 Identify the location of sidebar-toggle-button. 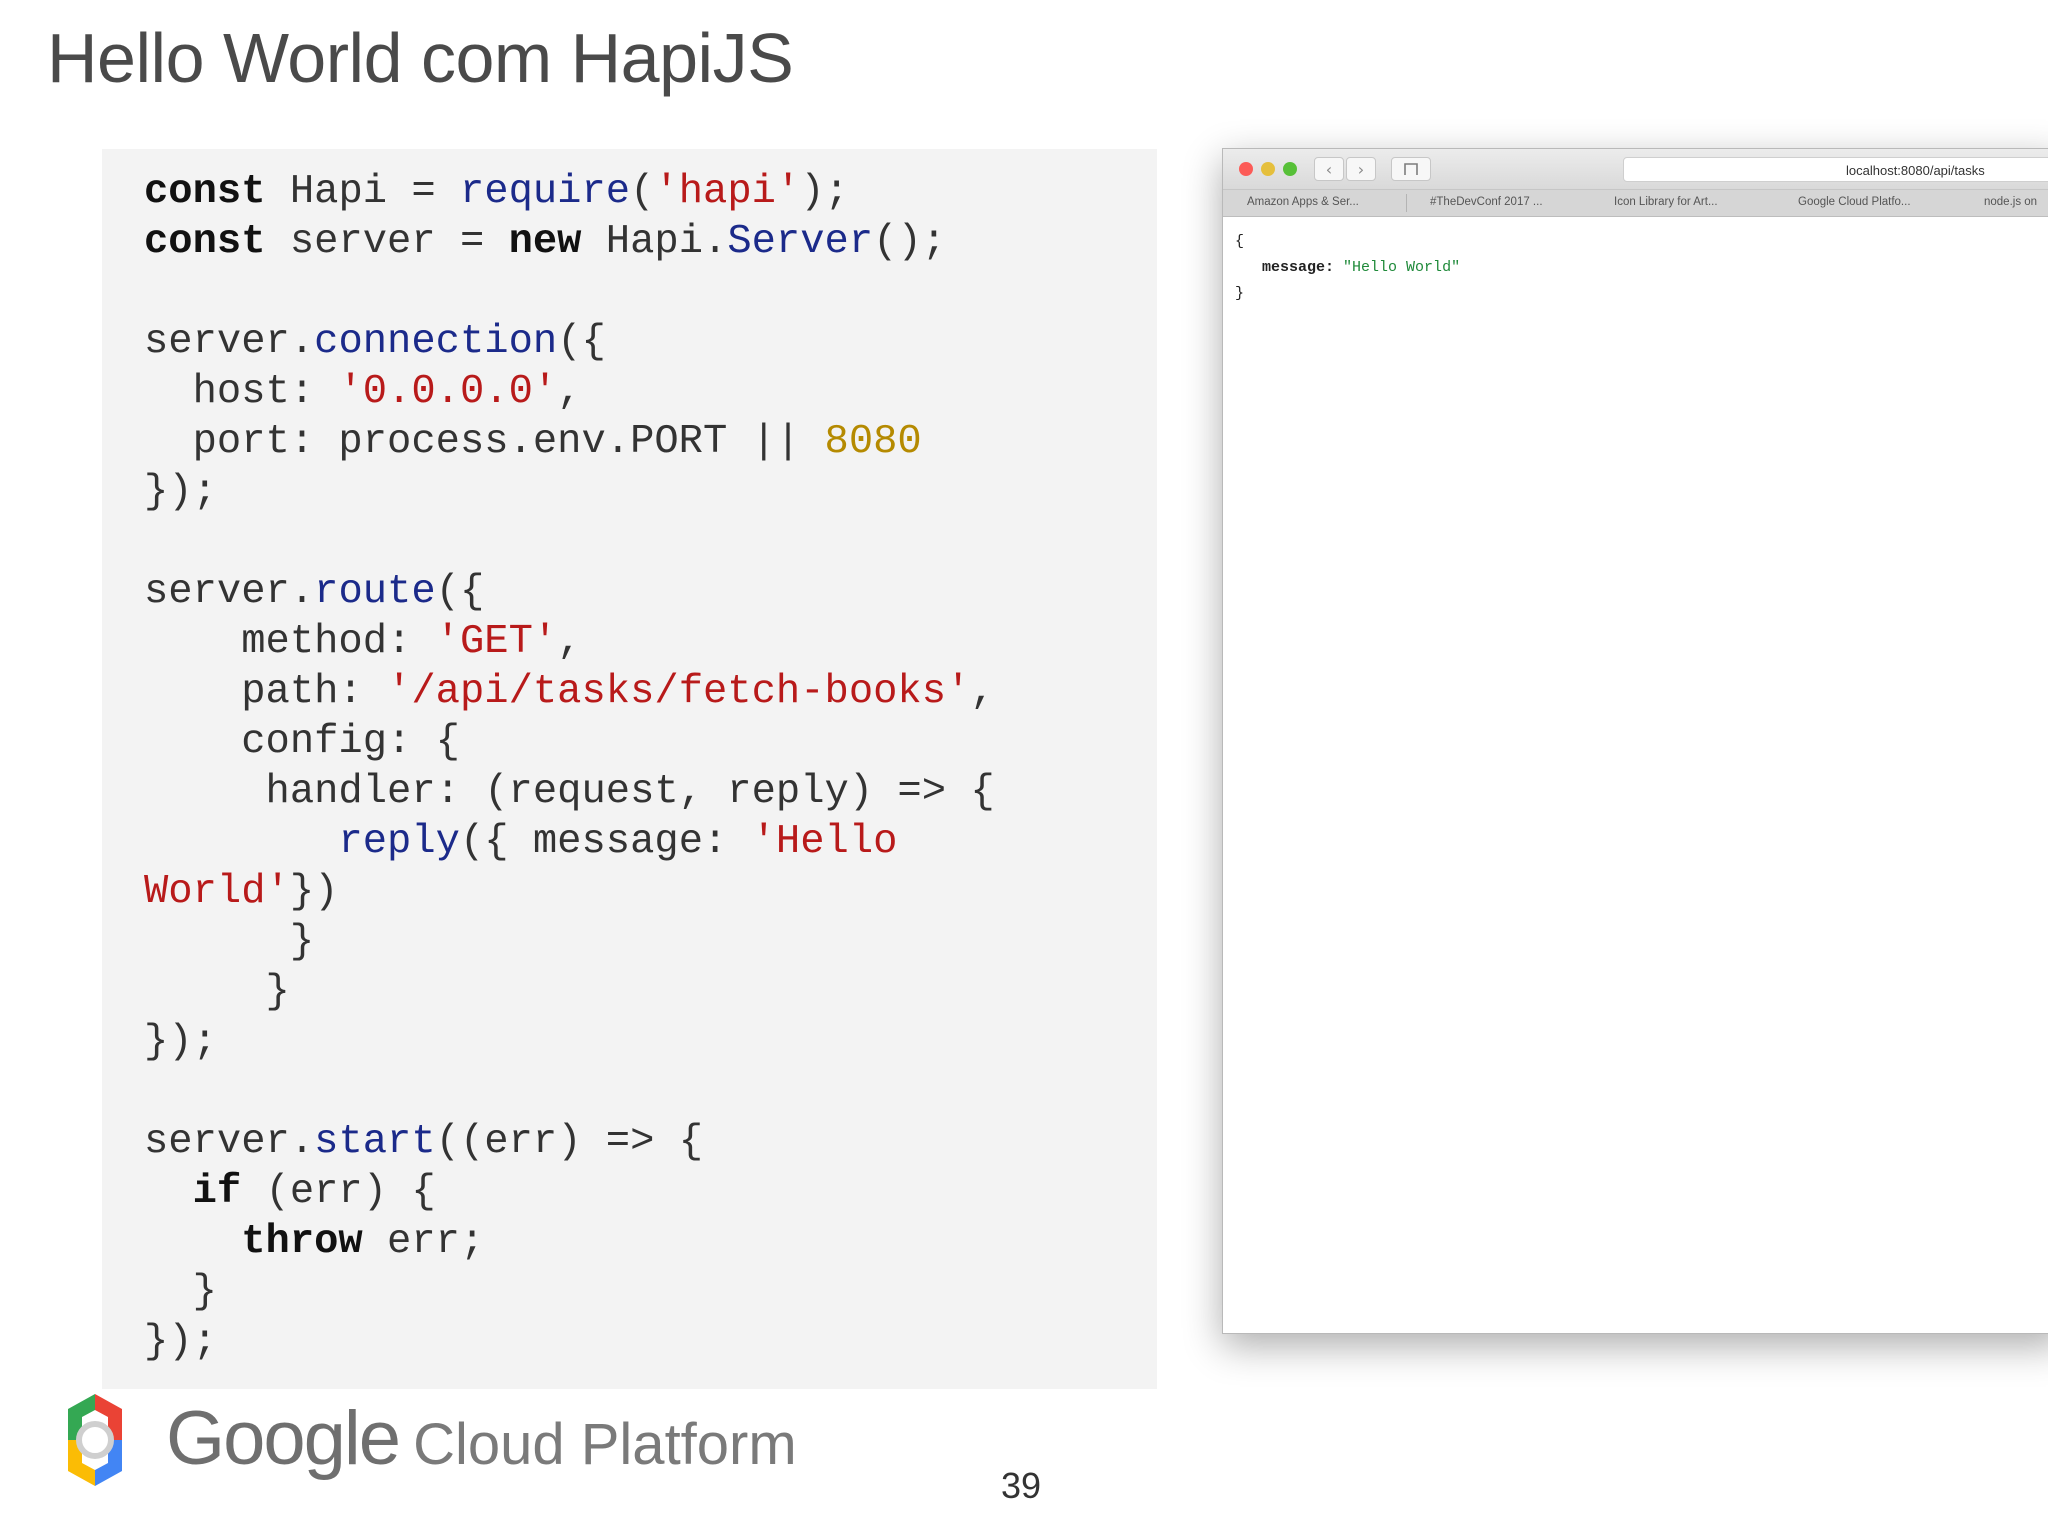
(1411, 169).